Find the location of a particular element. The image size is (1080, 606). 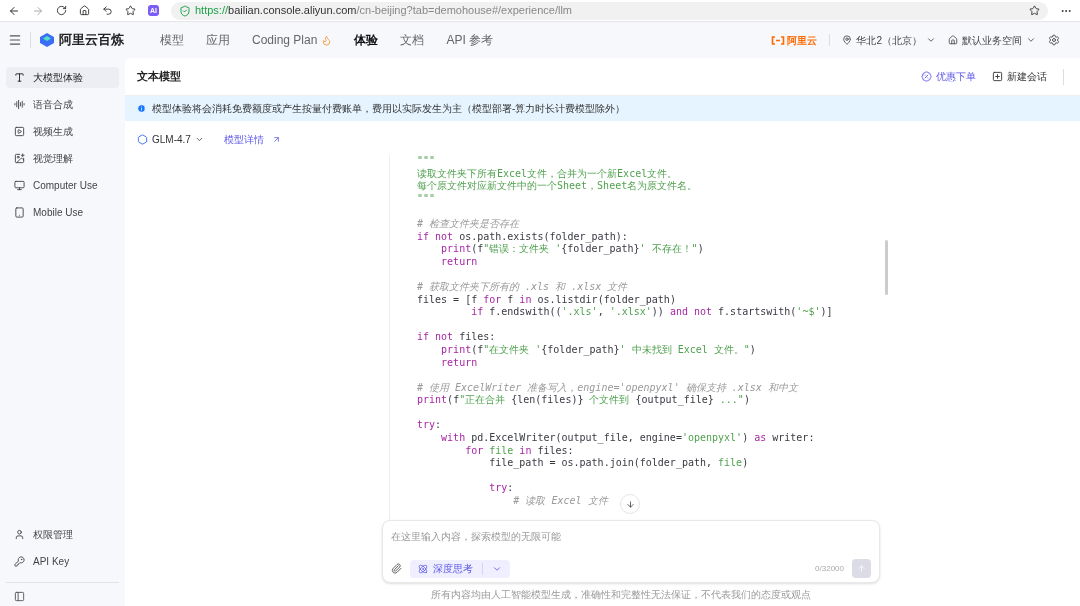

attach-icon is located at coordinates (396, 568).